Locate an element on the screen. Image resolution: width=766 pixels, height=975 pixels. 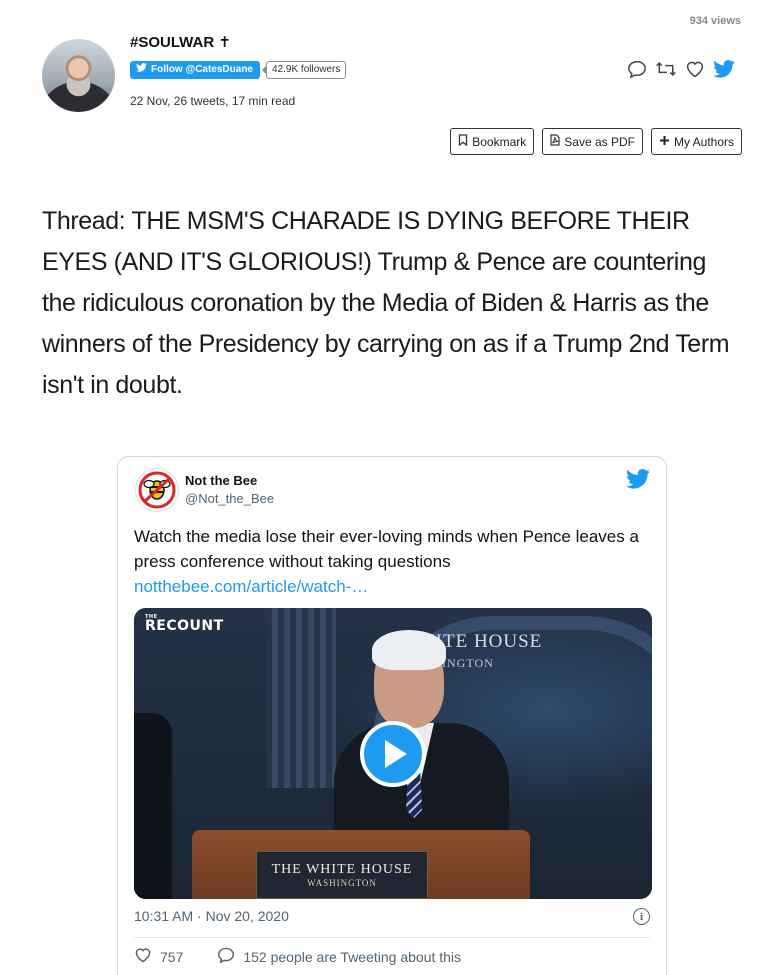
my-authors-label: My Authors is located at coordinates (703, 141).